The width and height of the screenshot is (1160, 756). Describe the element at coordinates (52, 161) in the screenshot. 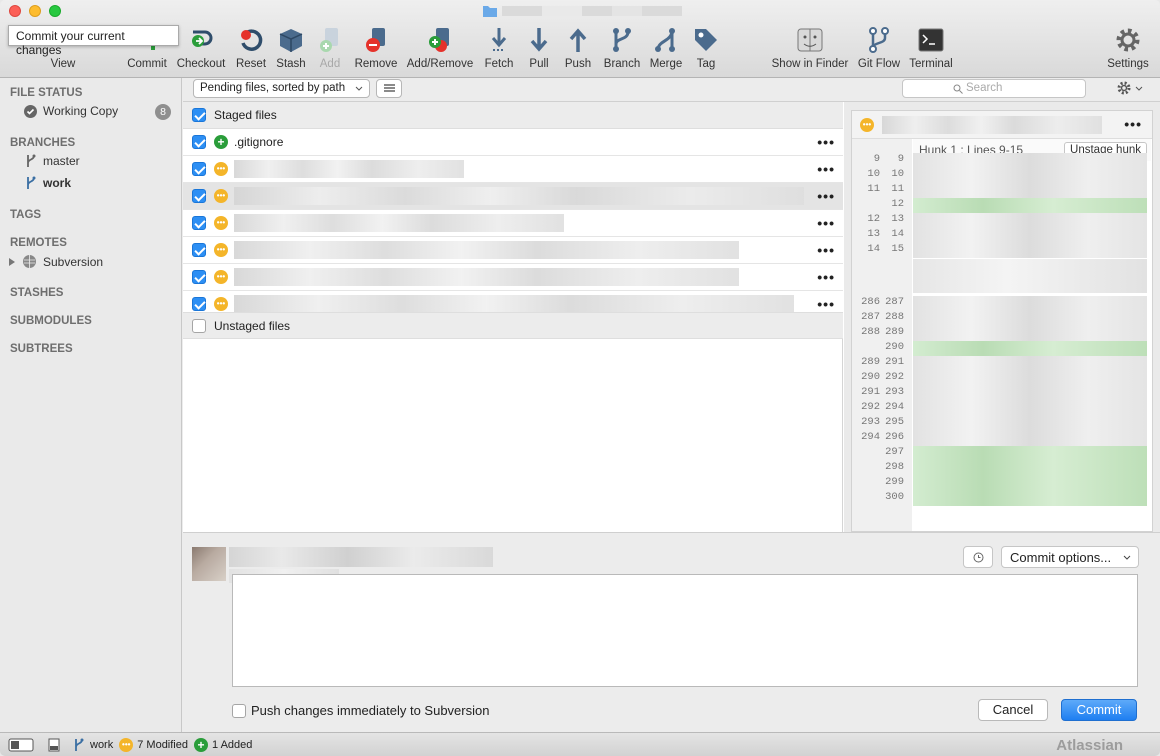

I see `sidebar-item-master: master` at that location.